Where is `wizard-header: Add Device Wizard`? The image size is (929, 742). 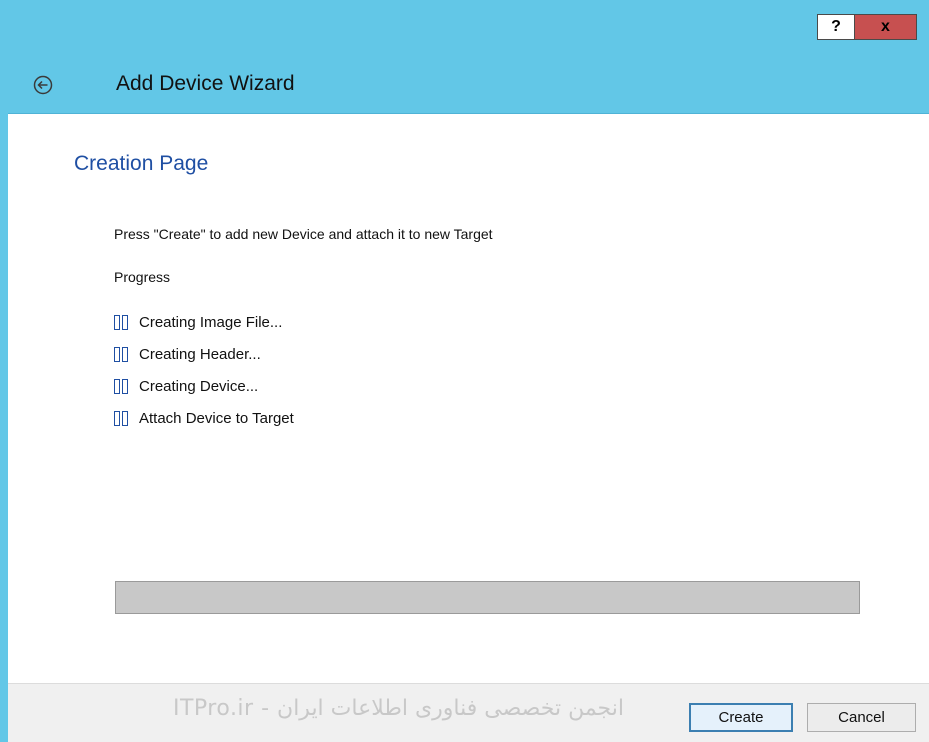
wizard-header: Add Device Wizard is located at coordinates (464, 78).